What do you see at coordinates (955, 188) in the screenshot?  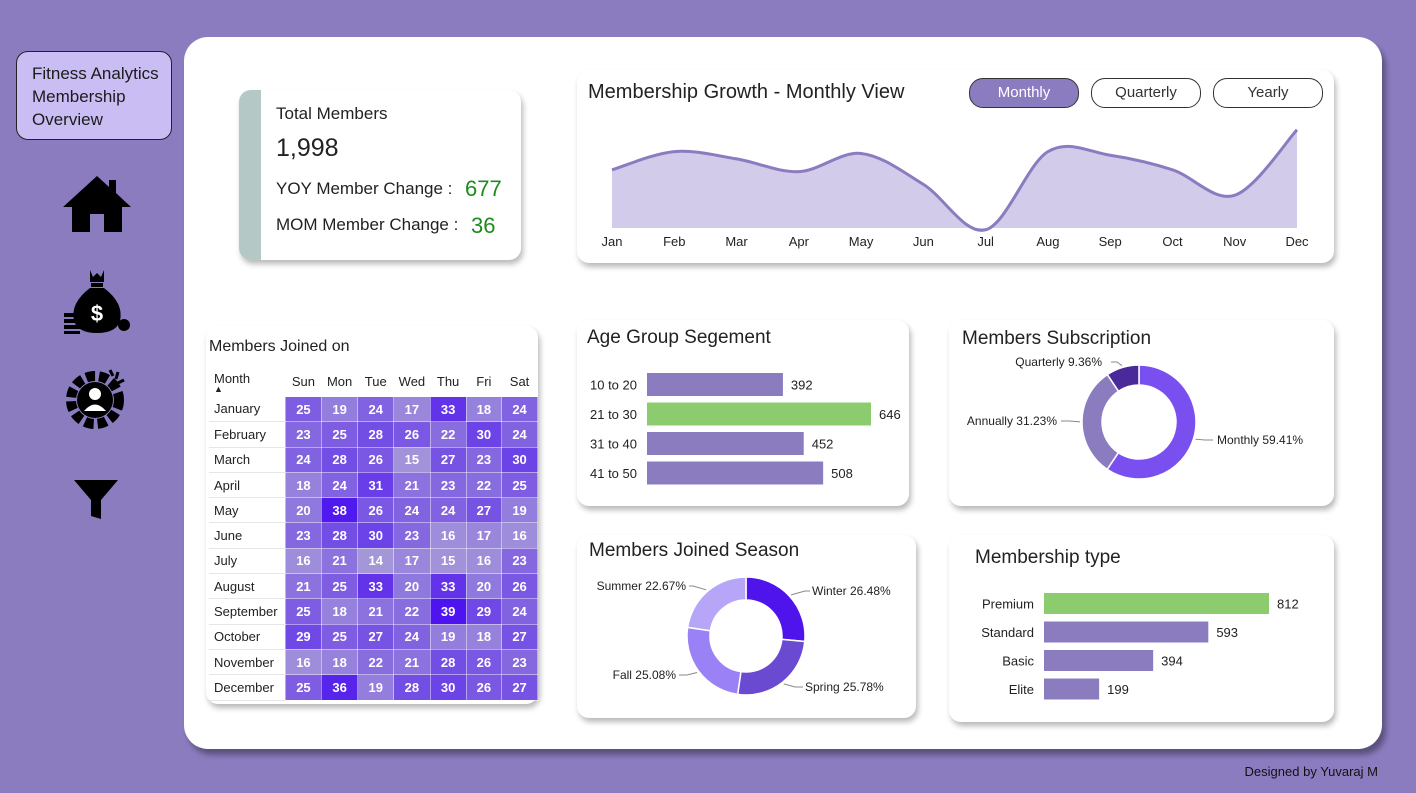 I see `growth-area-chart: Jan Feb Mar Apr May Jun Jul Aug Sep Oct Nov Dec` at bounding box center [955, 188].